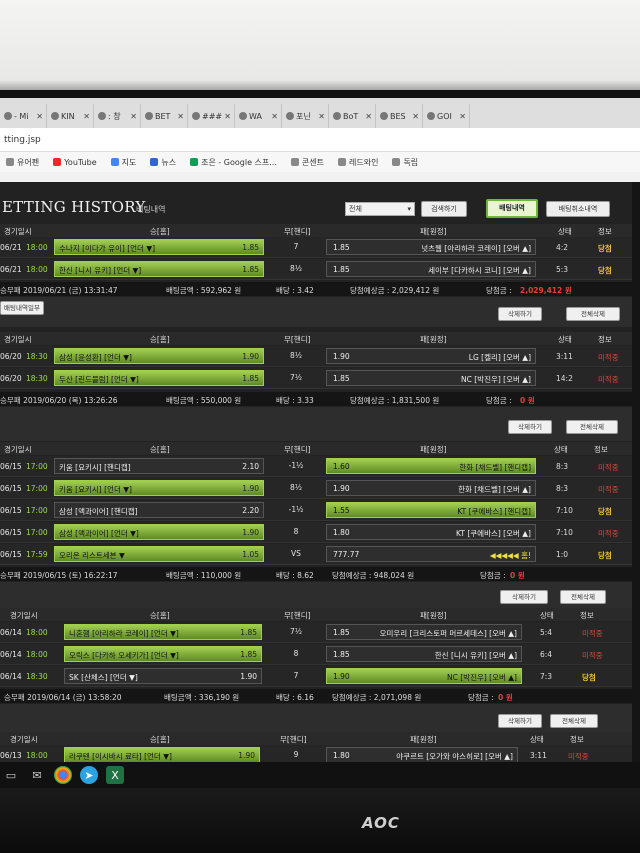  What do you see at coordinates (159, 466) in the screenshot?
I see `home-pick: 키움 [요키시] [핸디캡] 2.10` at bounding box center [159, 466].